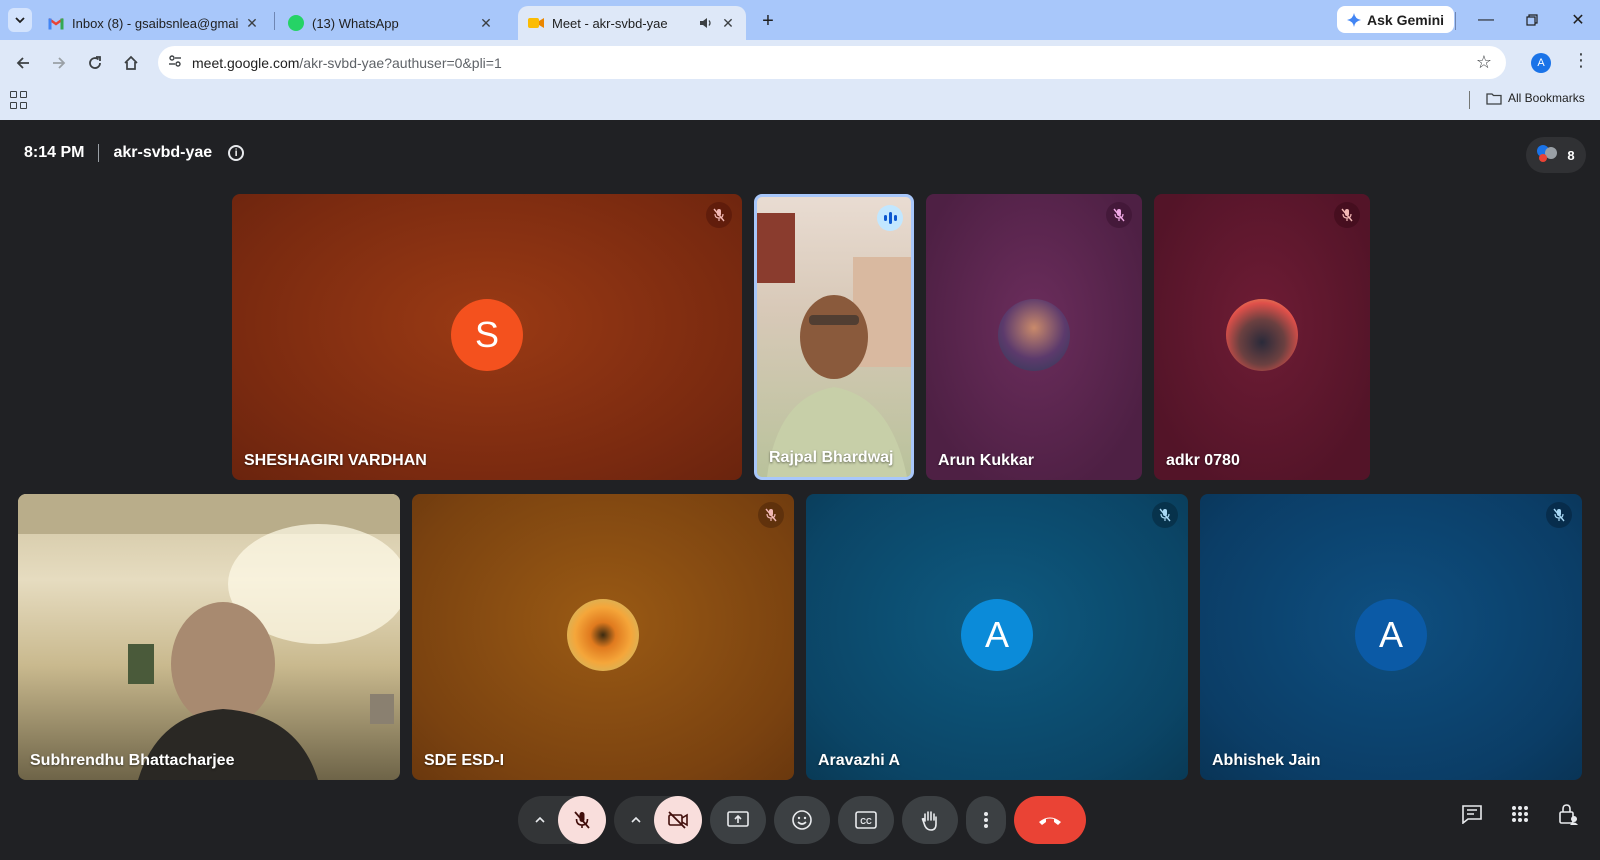 The height and width of the screenshot is (860, 1600). I want to click on participant-tile: Subhrendhu Bhattacharjee, so click(209, 637).